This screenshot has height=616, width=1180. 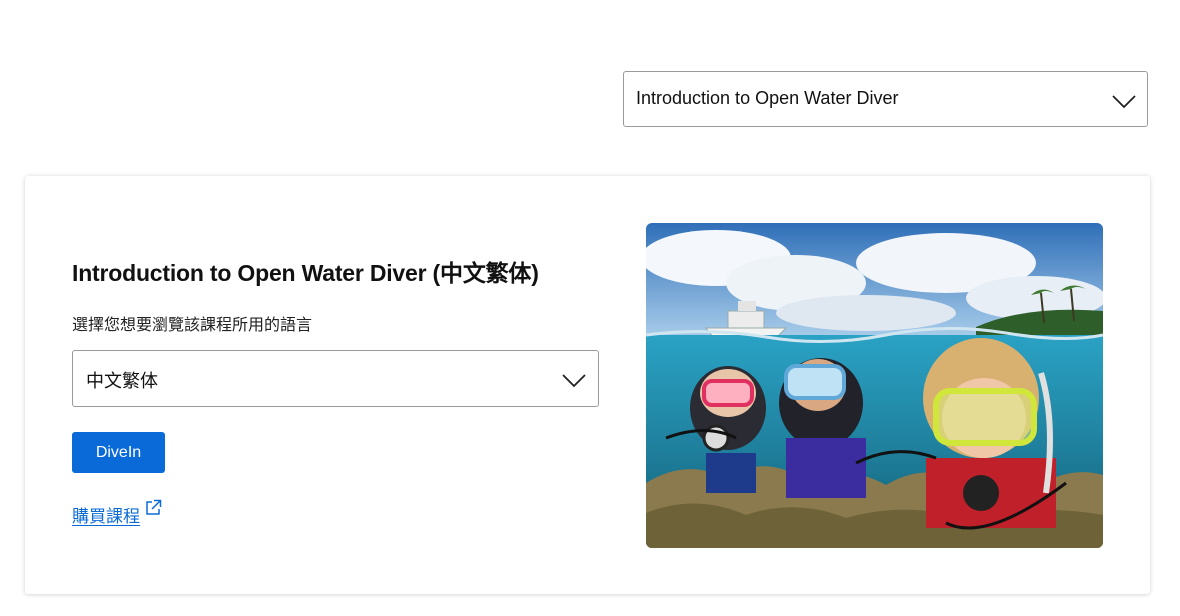 I want to click on buy-course-label: 購買課程, so click(x=106, y=516).